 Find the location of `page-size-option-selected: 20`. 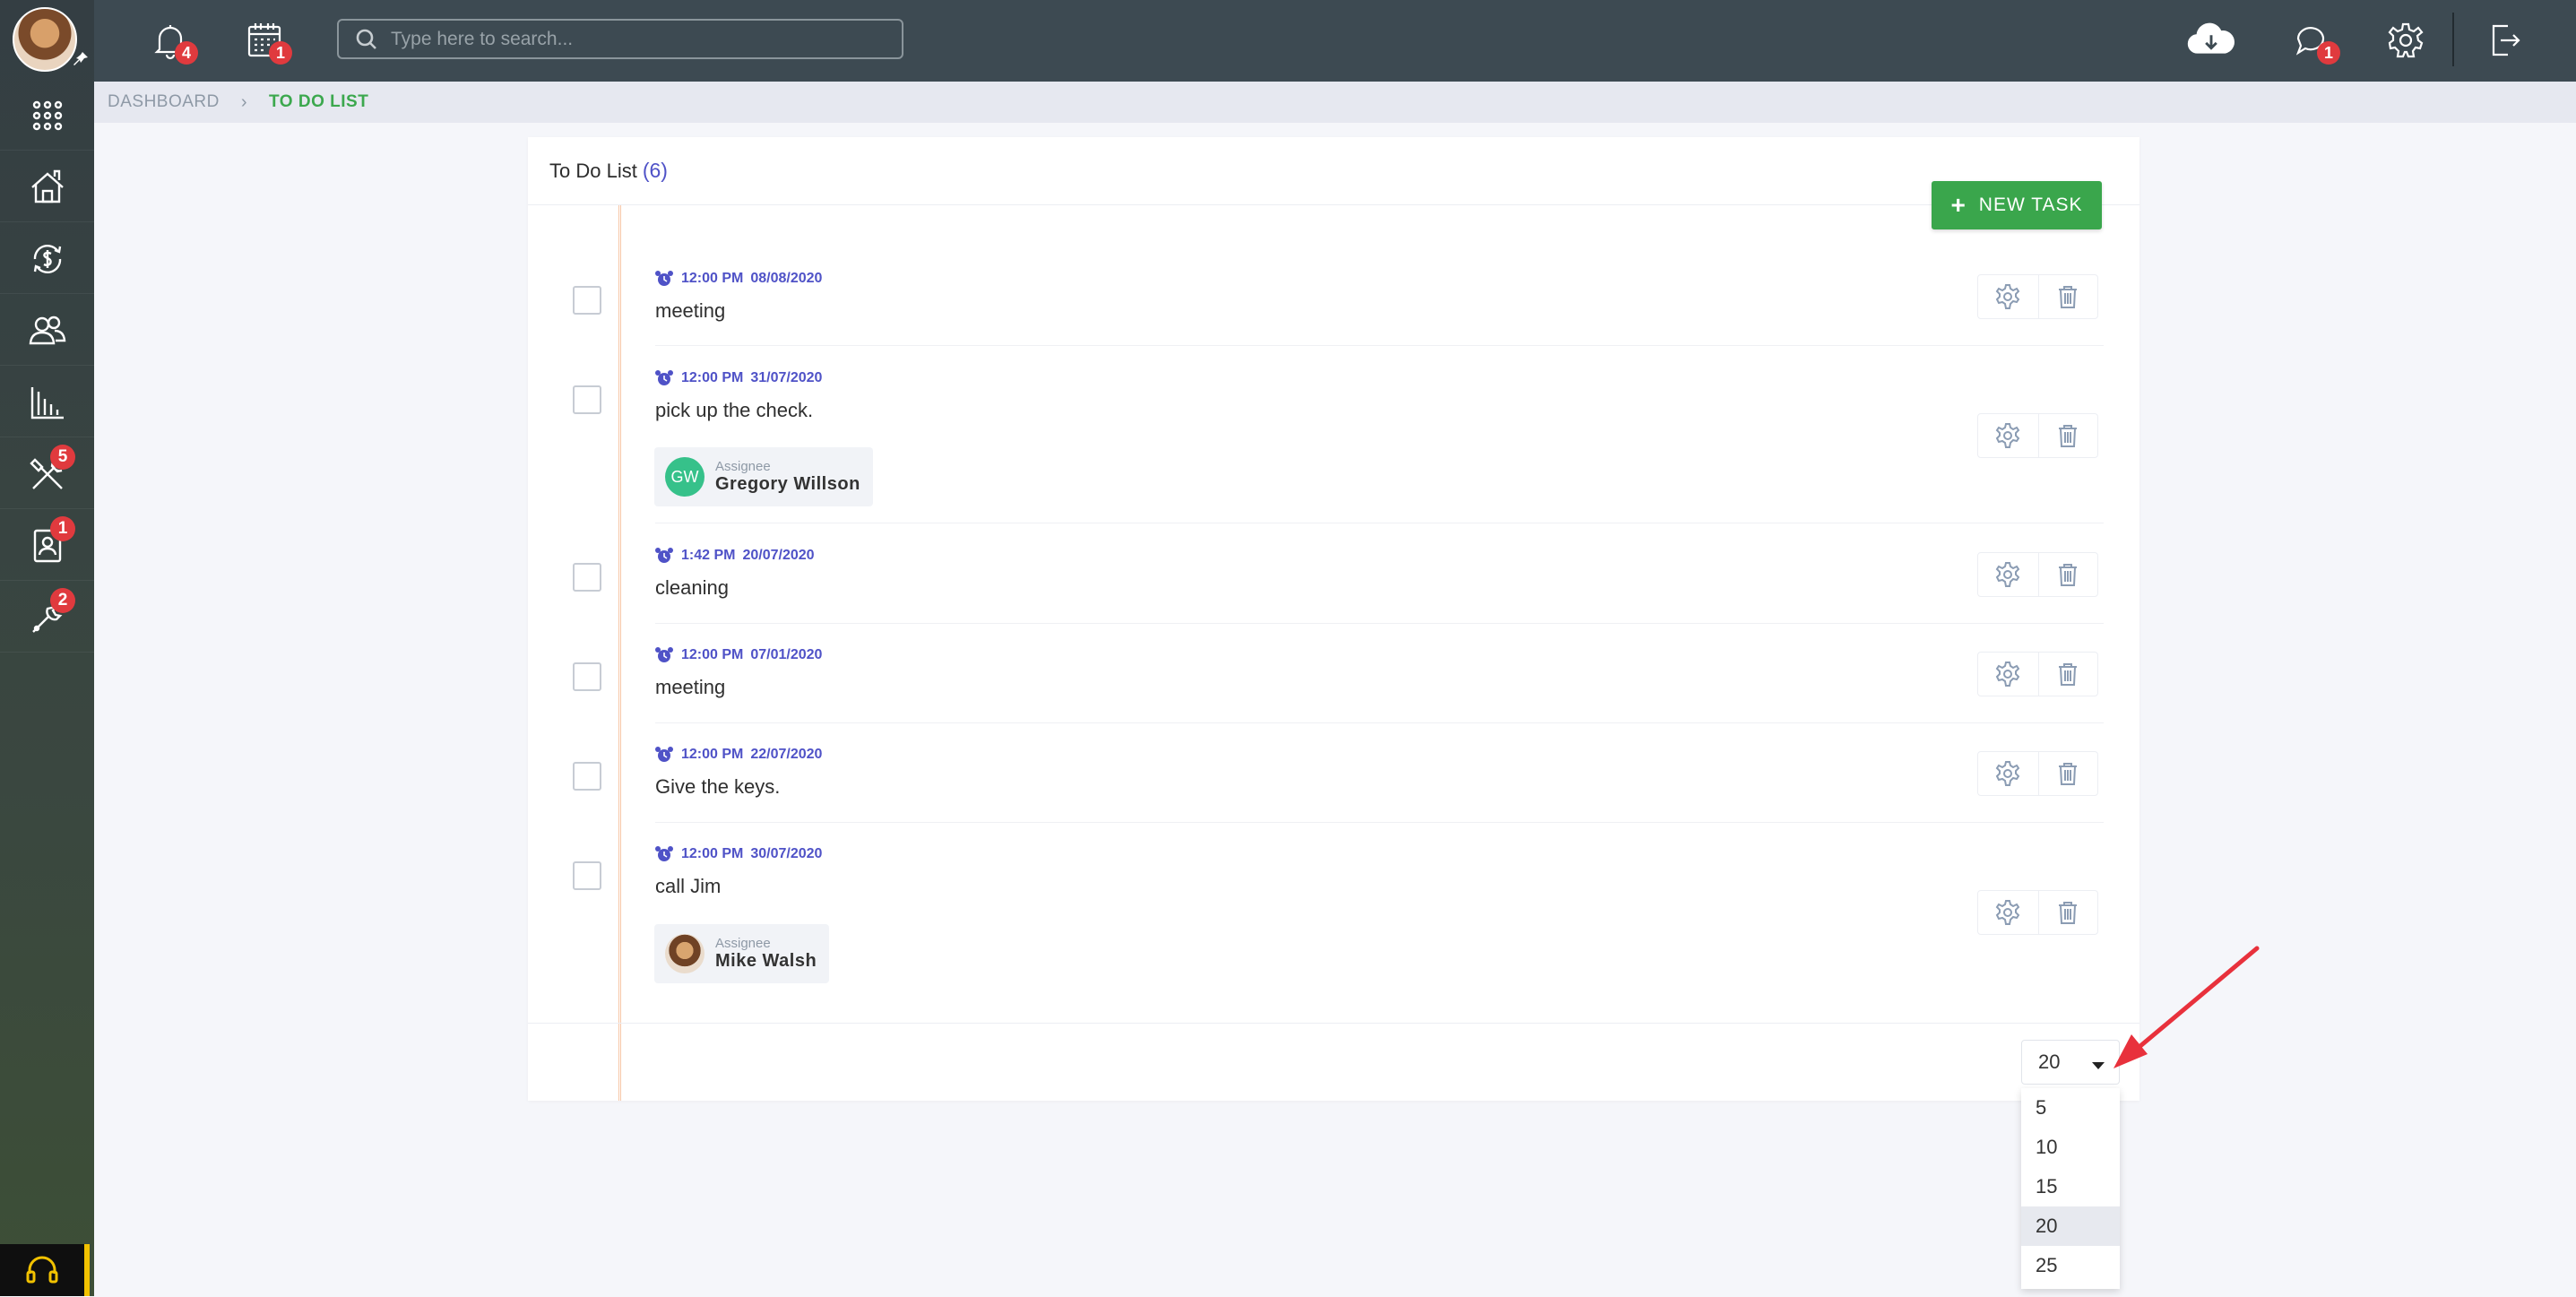

page-size-option-selected: 20 is located at coordinates (2070, 1226).